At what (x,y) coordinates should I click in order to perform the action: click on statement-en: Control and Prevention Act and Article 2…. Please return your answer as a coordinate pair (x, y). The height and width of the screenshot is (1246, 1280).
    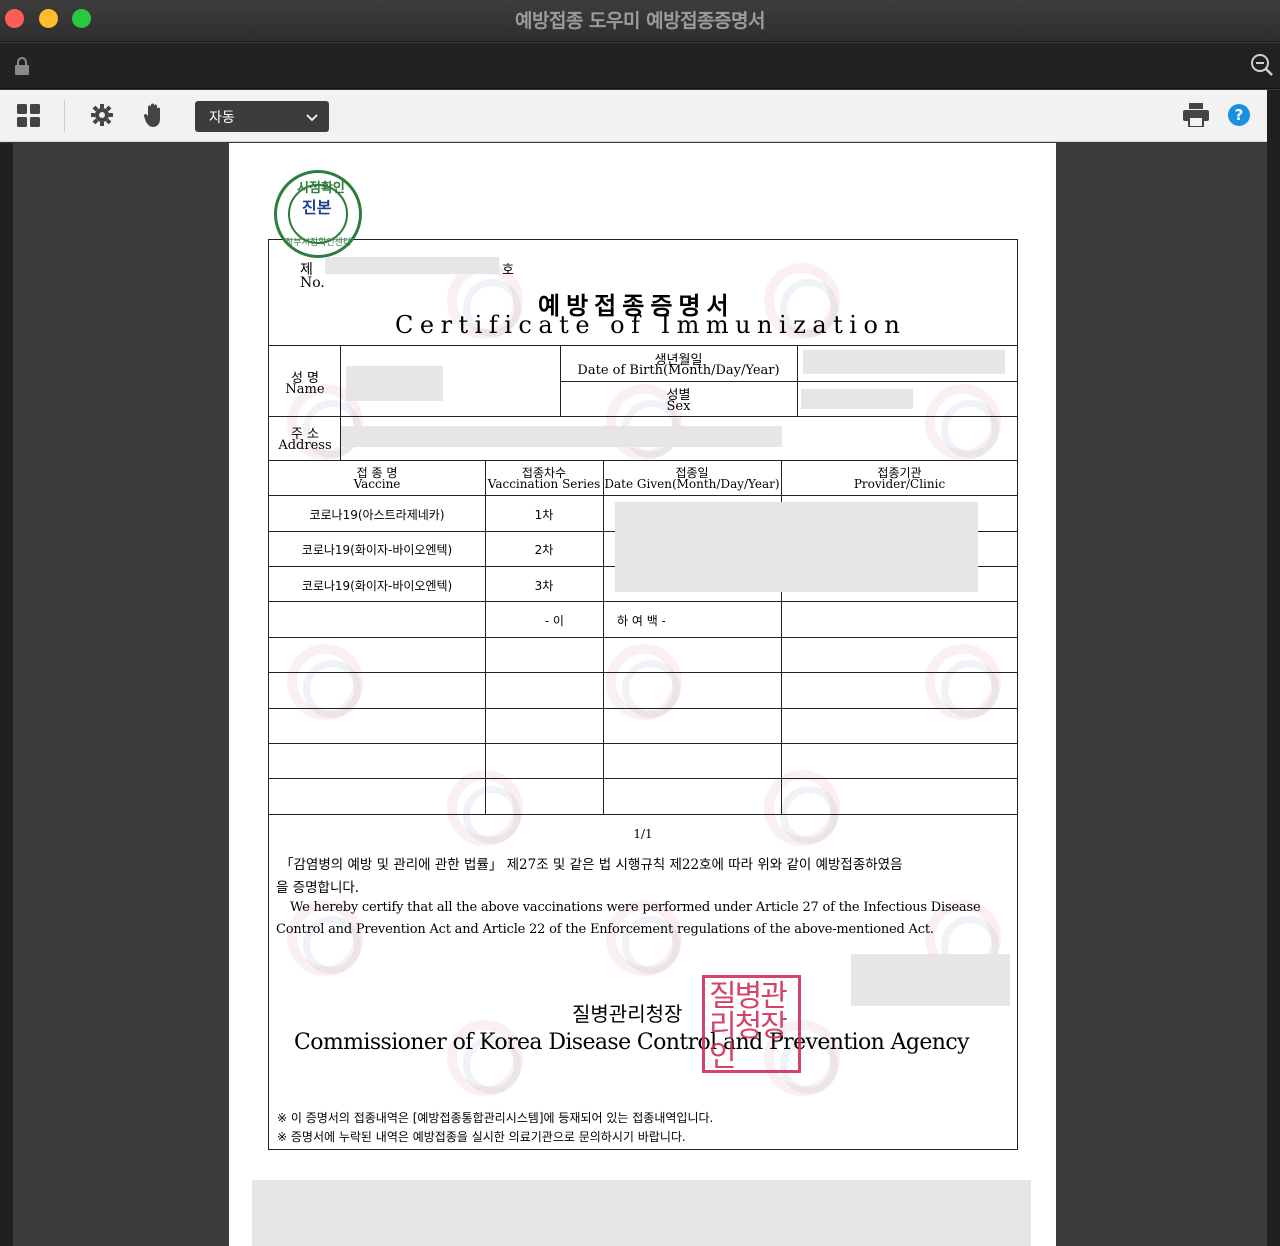
    Looking at the image, I should click on (605, 929).